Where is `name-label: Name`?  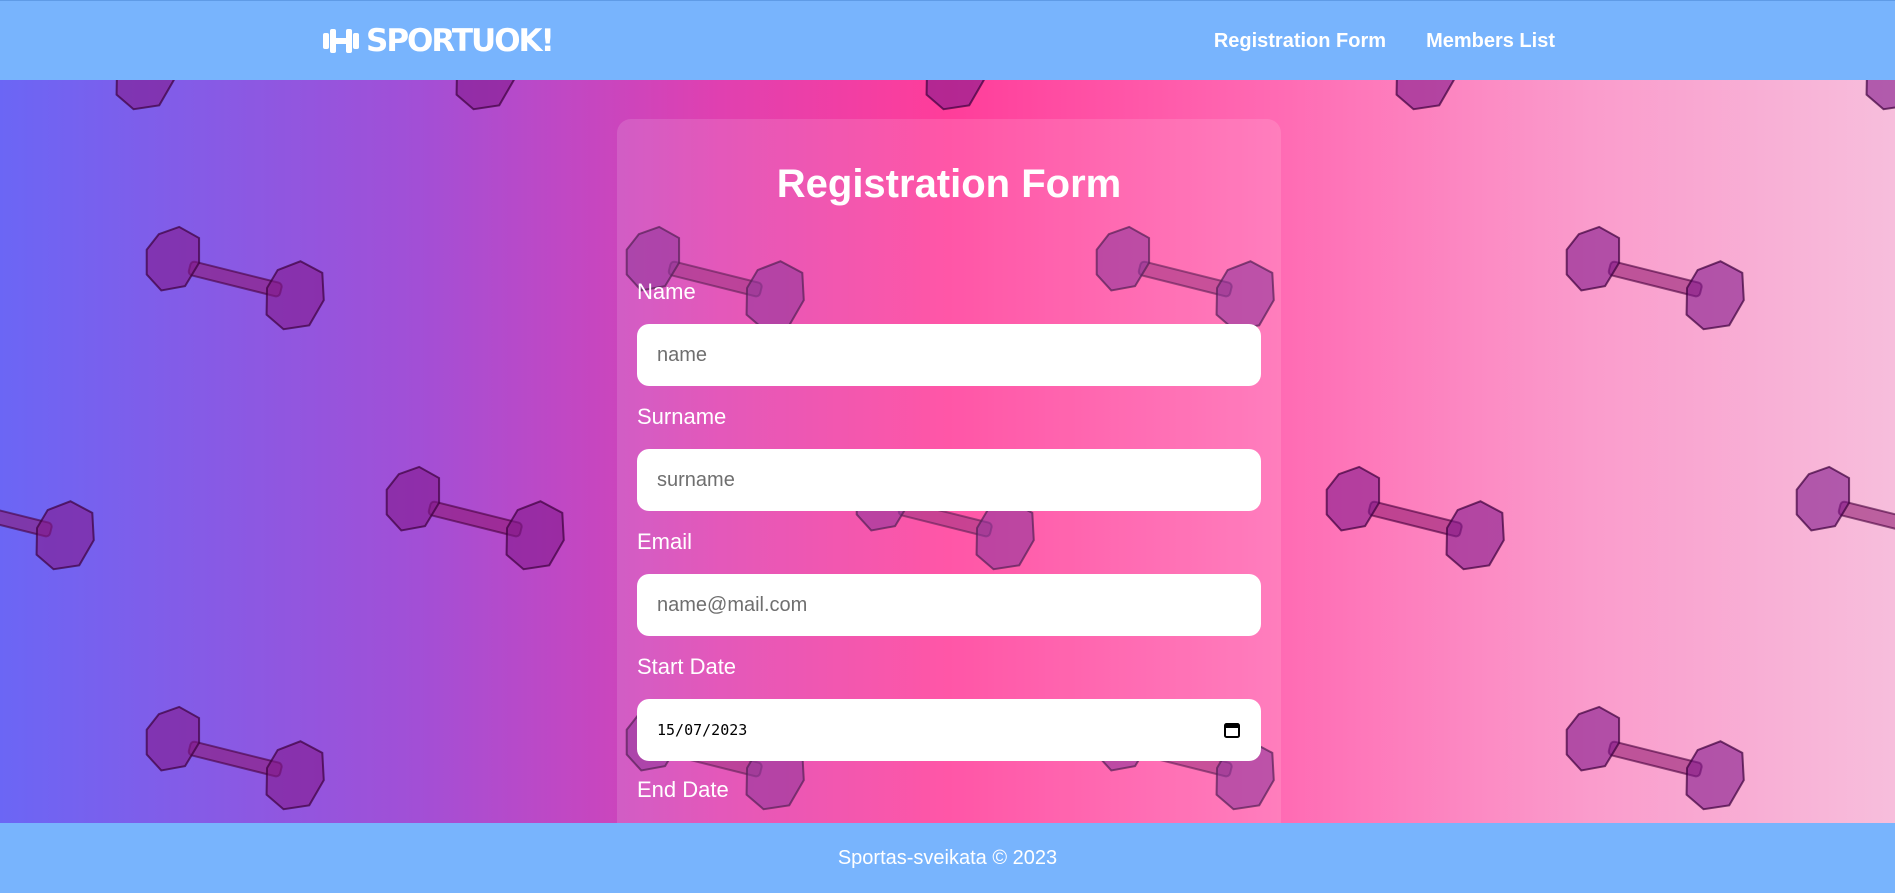
name-label: Name is located at coordinates (666, 291).